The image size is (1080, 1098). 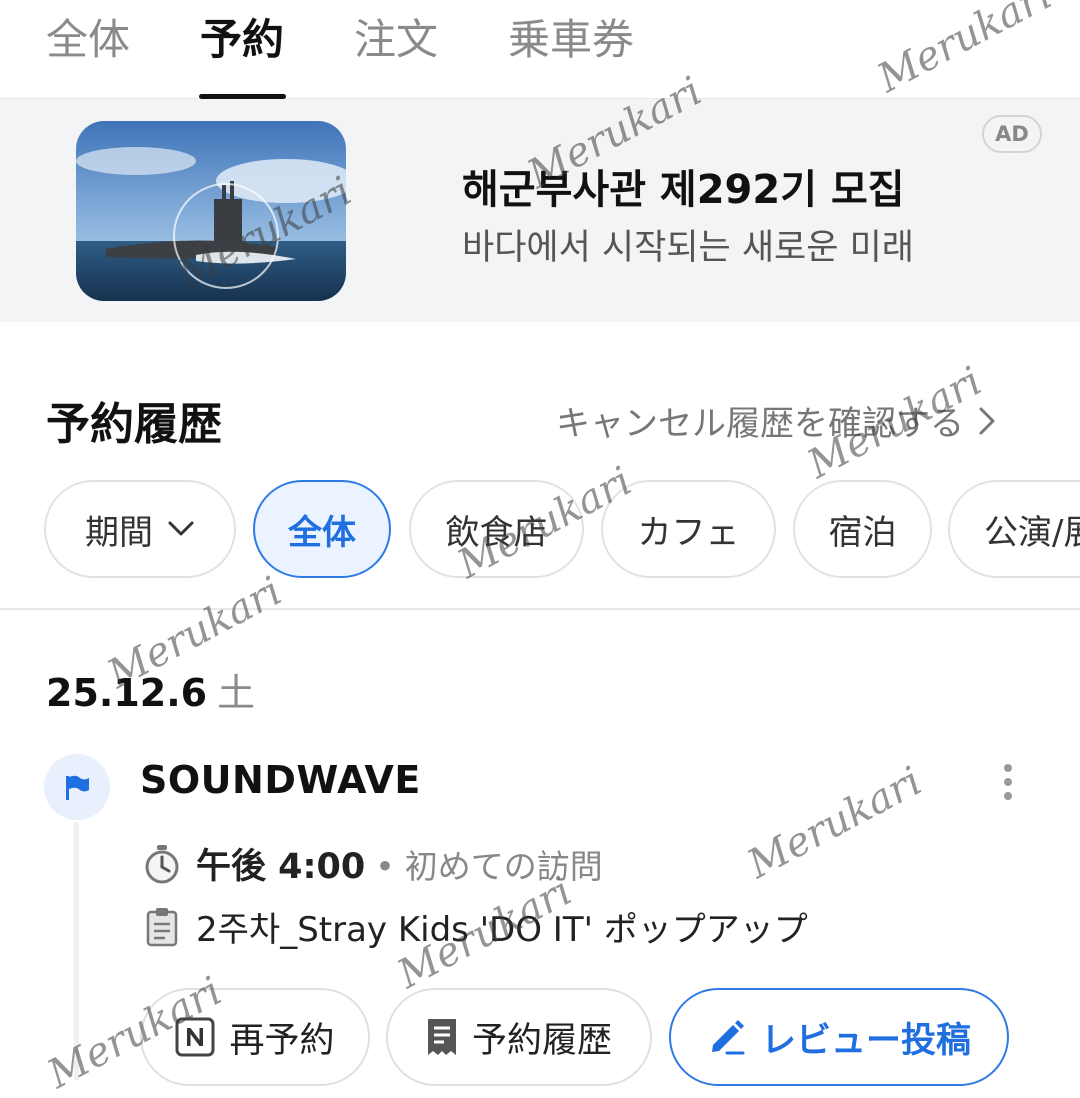 What do you see at coordinates (502, 930) in the screenshot?
I see `event-name: 2주차_Stray Kids 'DO IT' ポップアップ` at bounding box center [502, 930].